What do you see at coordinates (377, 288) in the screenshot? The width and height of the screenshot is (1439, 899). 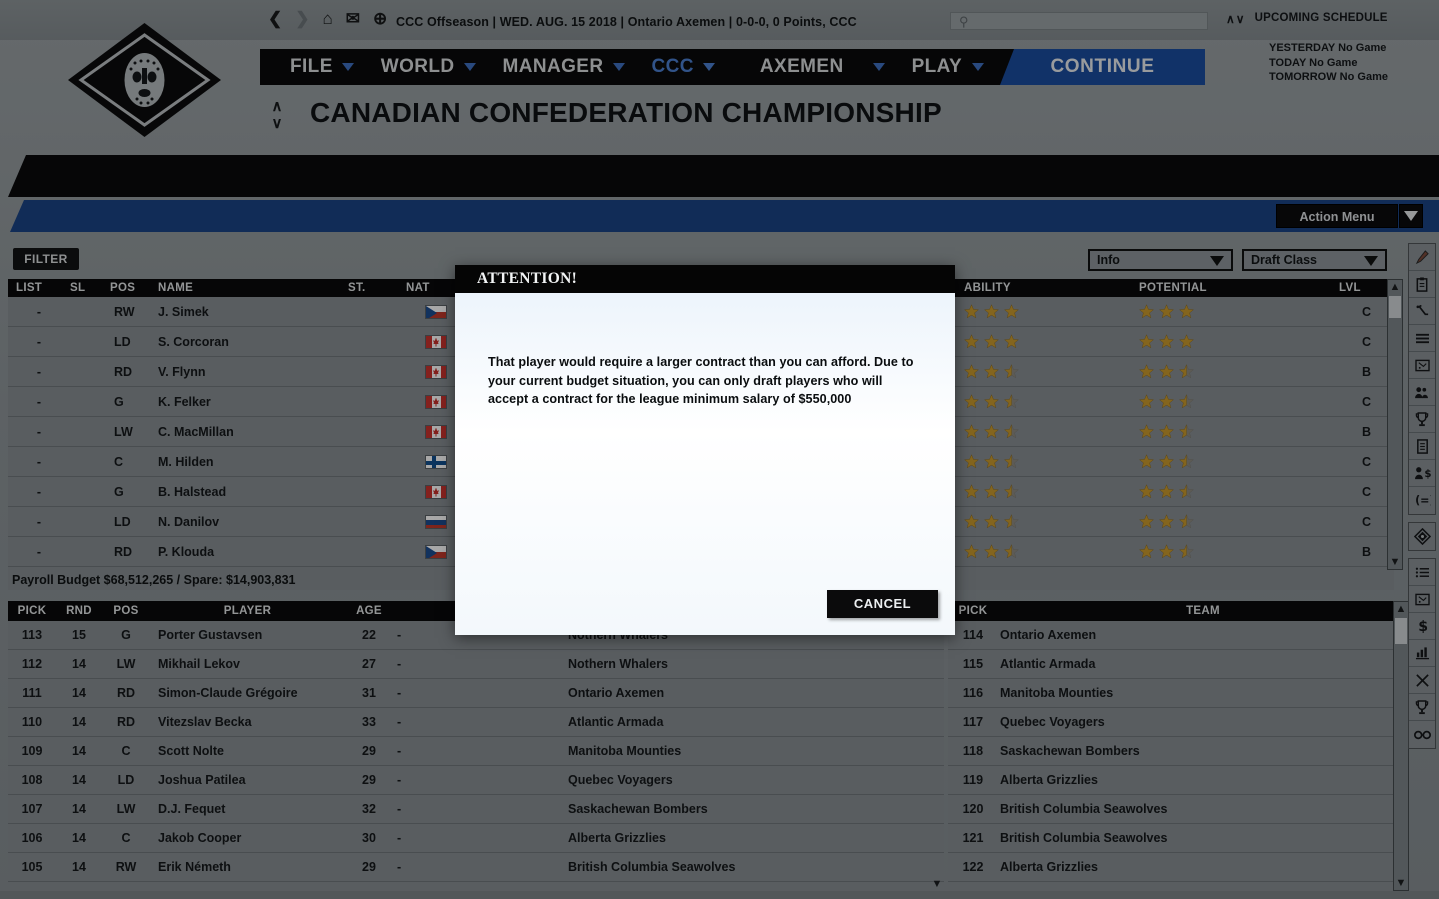 I see `column-header-st: ST.` at bounding box center [377, 288].